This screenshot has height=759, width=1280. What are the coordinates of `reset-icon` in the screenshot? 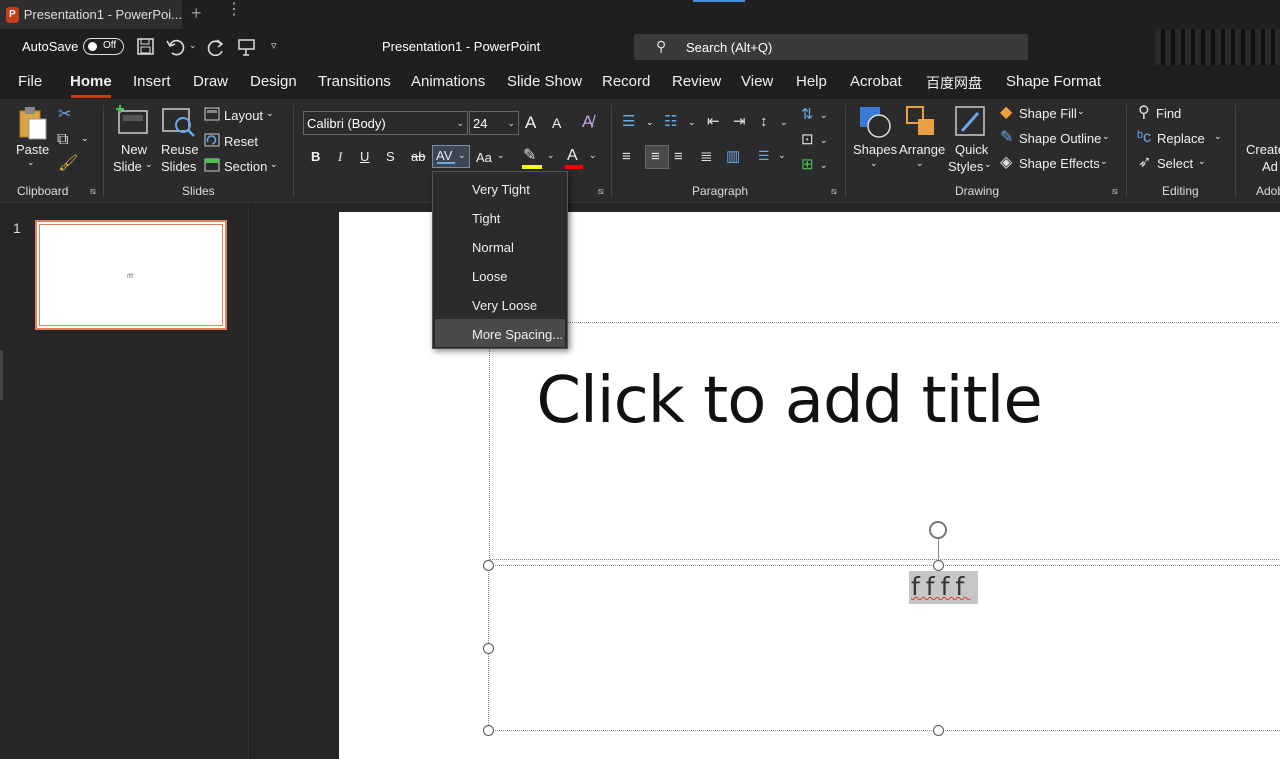 It's located at (212, 140).